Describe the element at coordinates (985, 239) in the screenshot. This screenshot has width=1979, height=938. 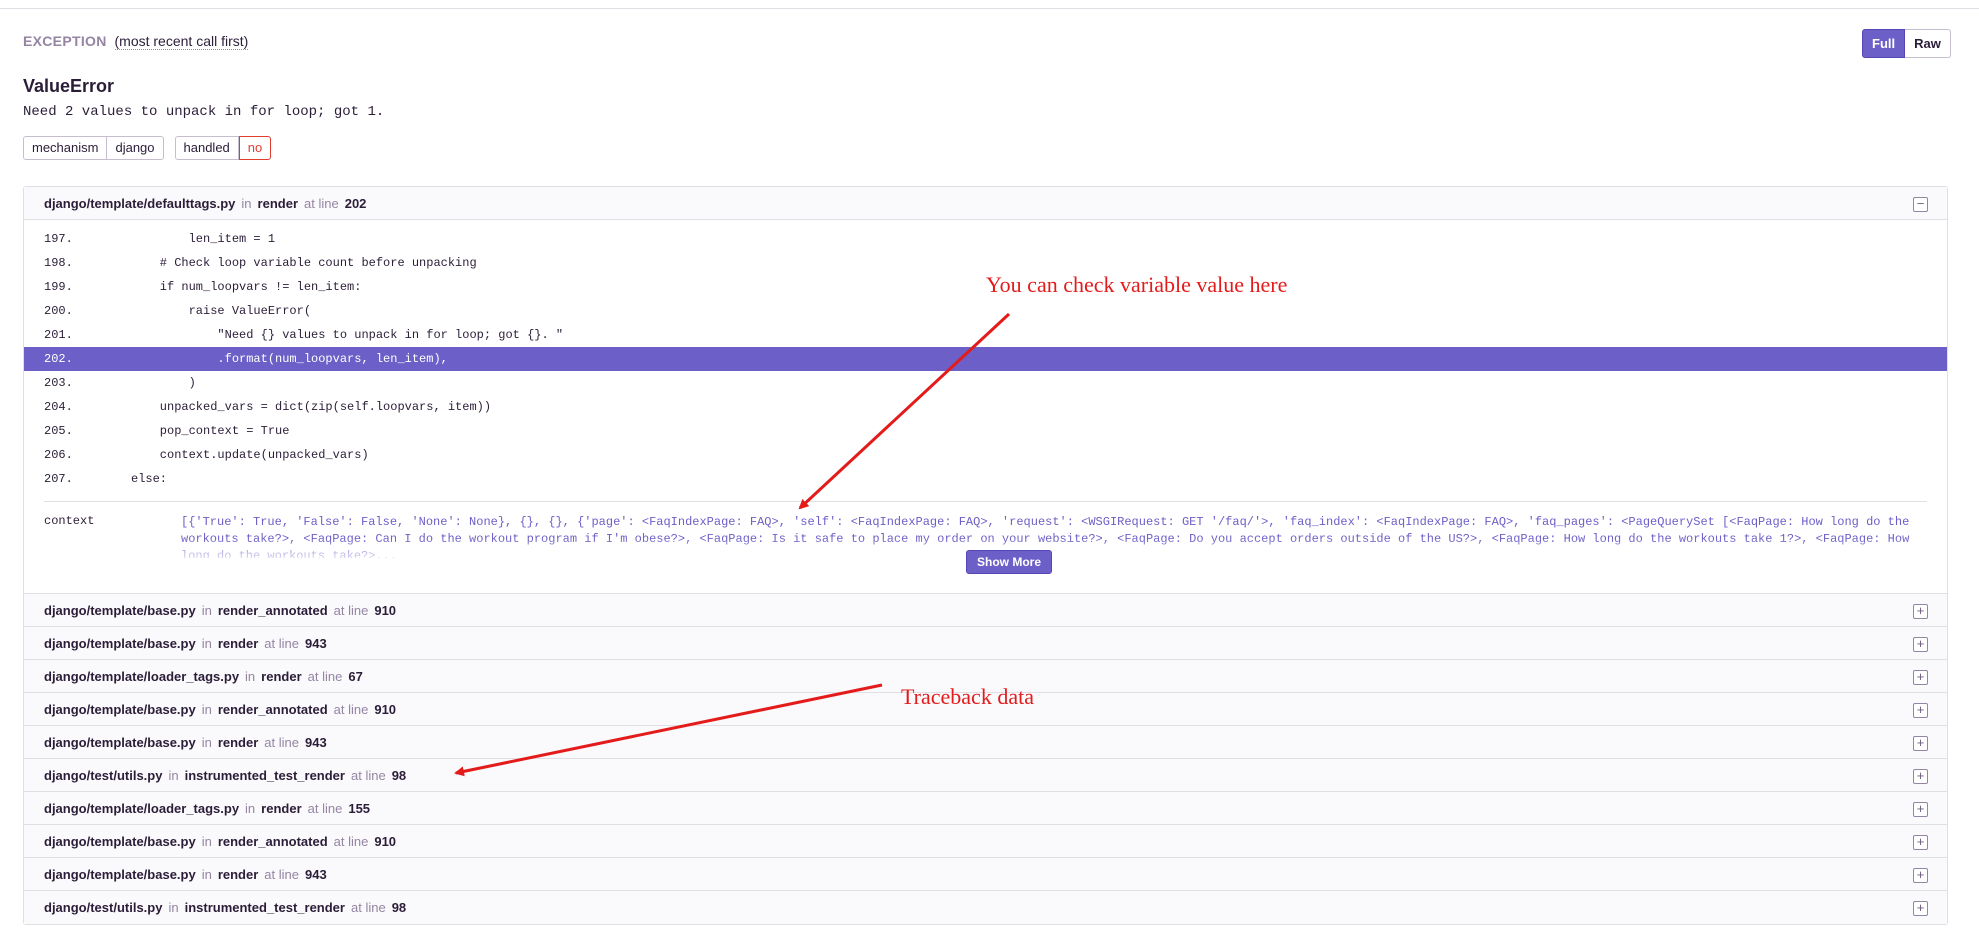
I see `code-line: 197. len_item = 1` at that location.